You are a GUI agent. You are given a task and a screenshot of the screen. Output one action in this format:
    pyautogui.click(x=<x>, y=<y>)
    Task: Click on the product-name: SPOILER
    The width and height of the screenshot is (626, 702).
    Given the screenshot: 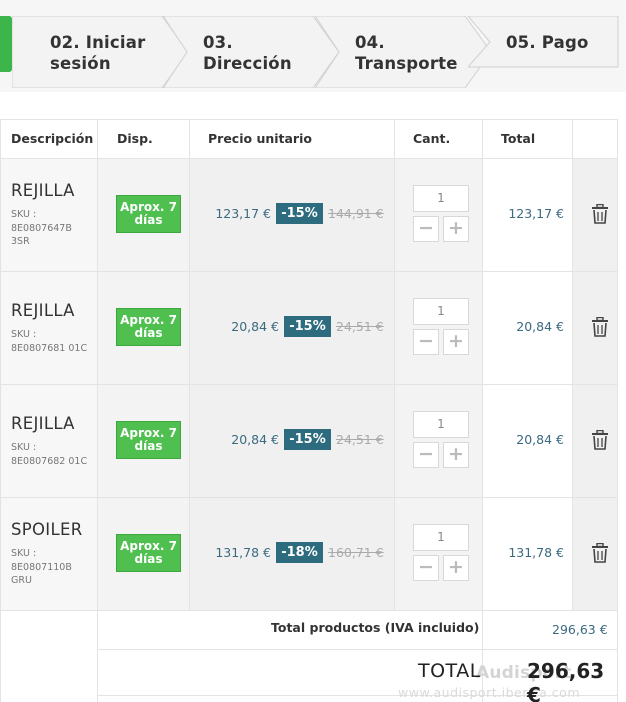 What is the action you would take?
    pyautogui.click(x=46, y=529)
    